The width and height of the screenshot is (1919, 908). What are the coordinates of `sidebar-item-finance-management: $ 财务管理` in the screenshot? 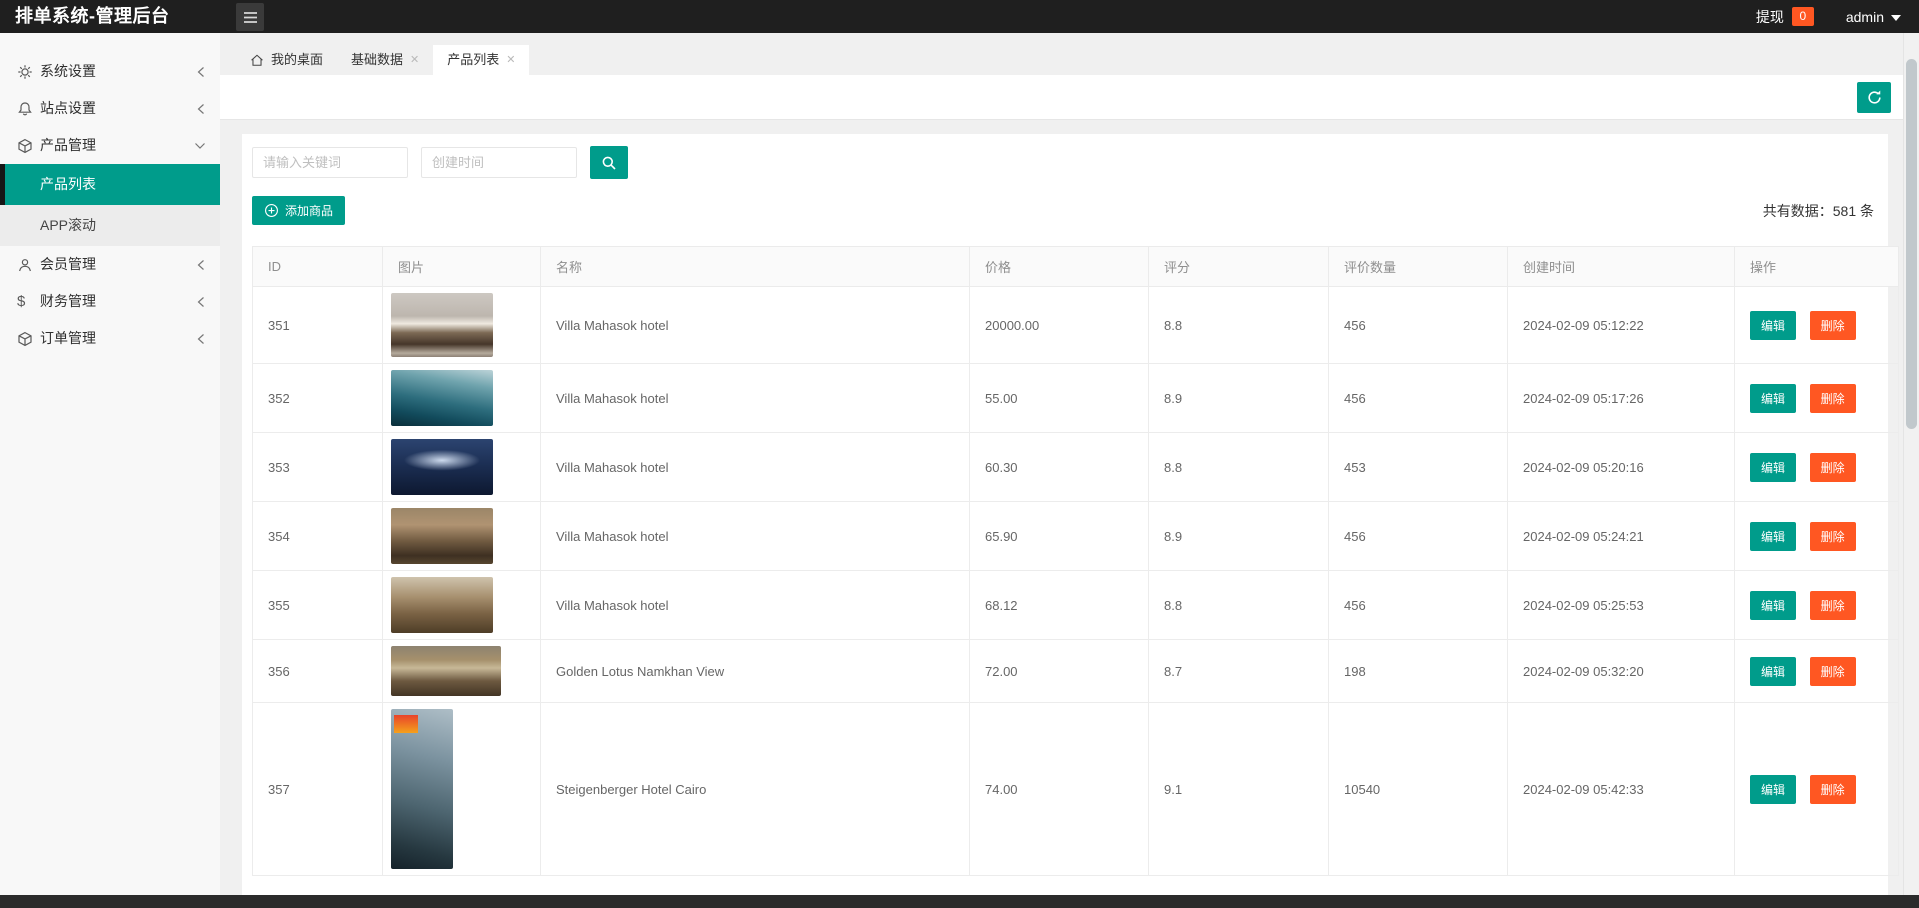 It's located at (110, 301).